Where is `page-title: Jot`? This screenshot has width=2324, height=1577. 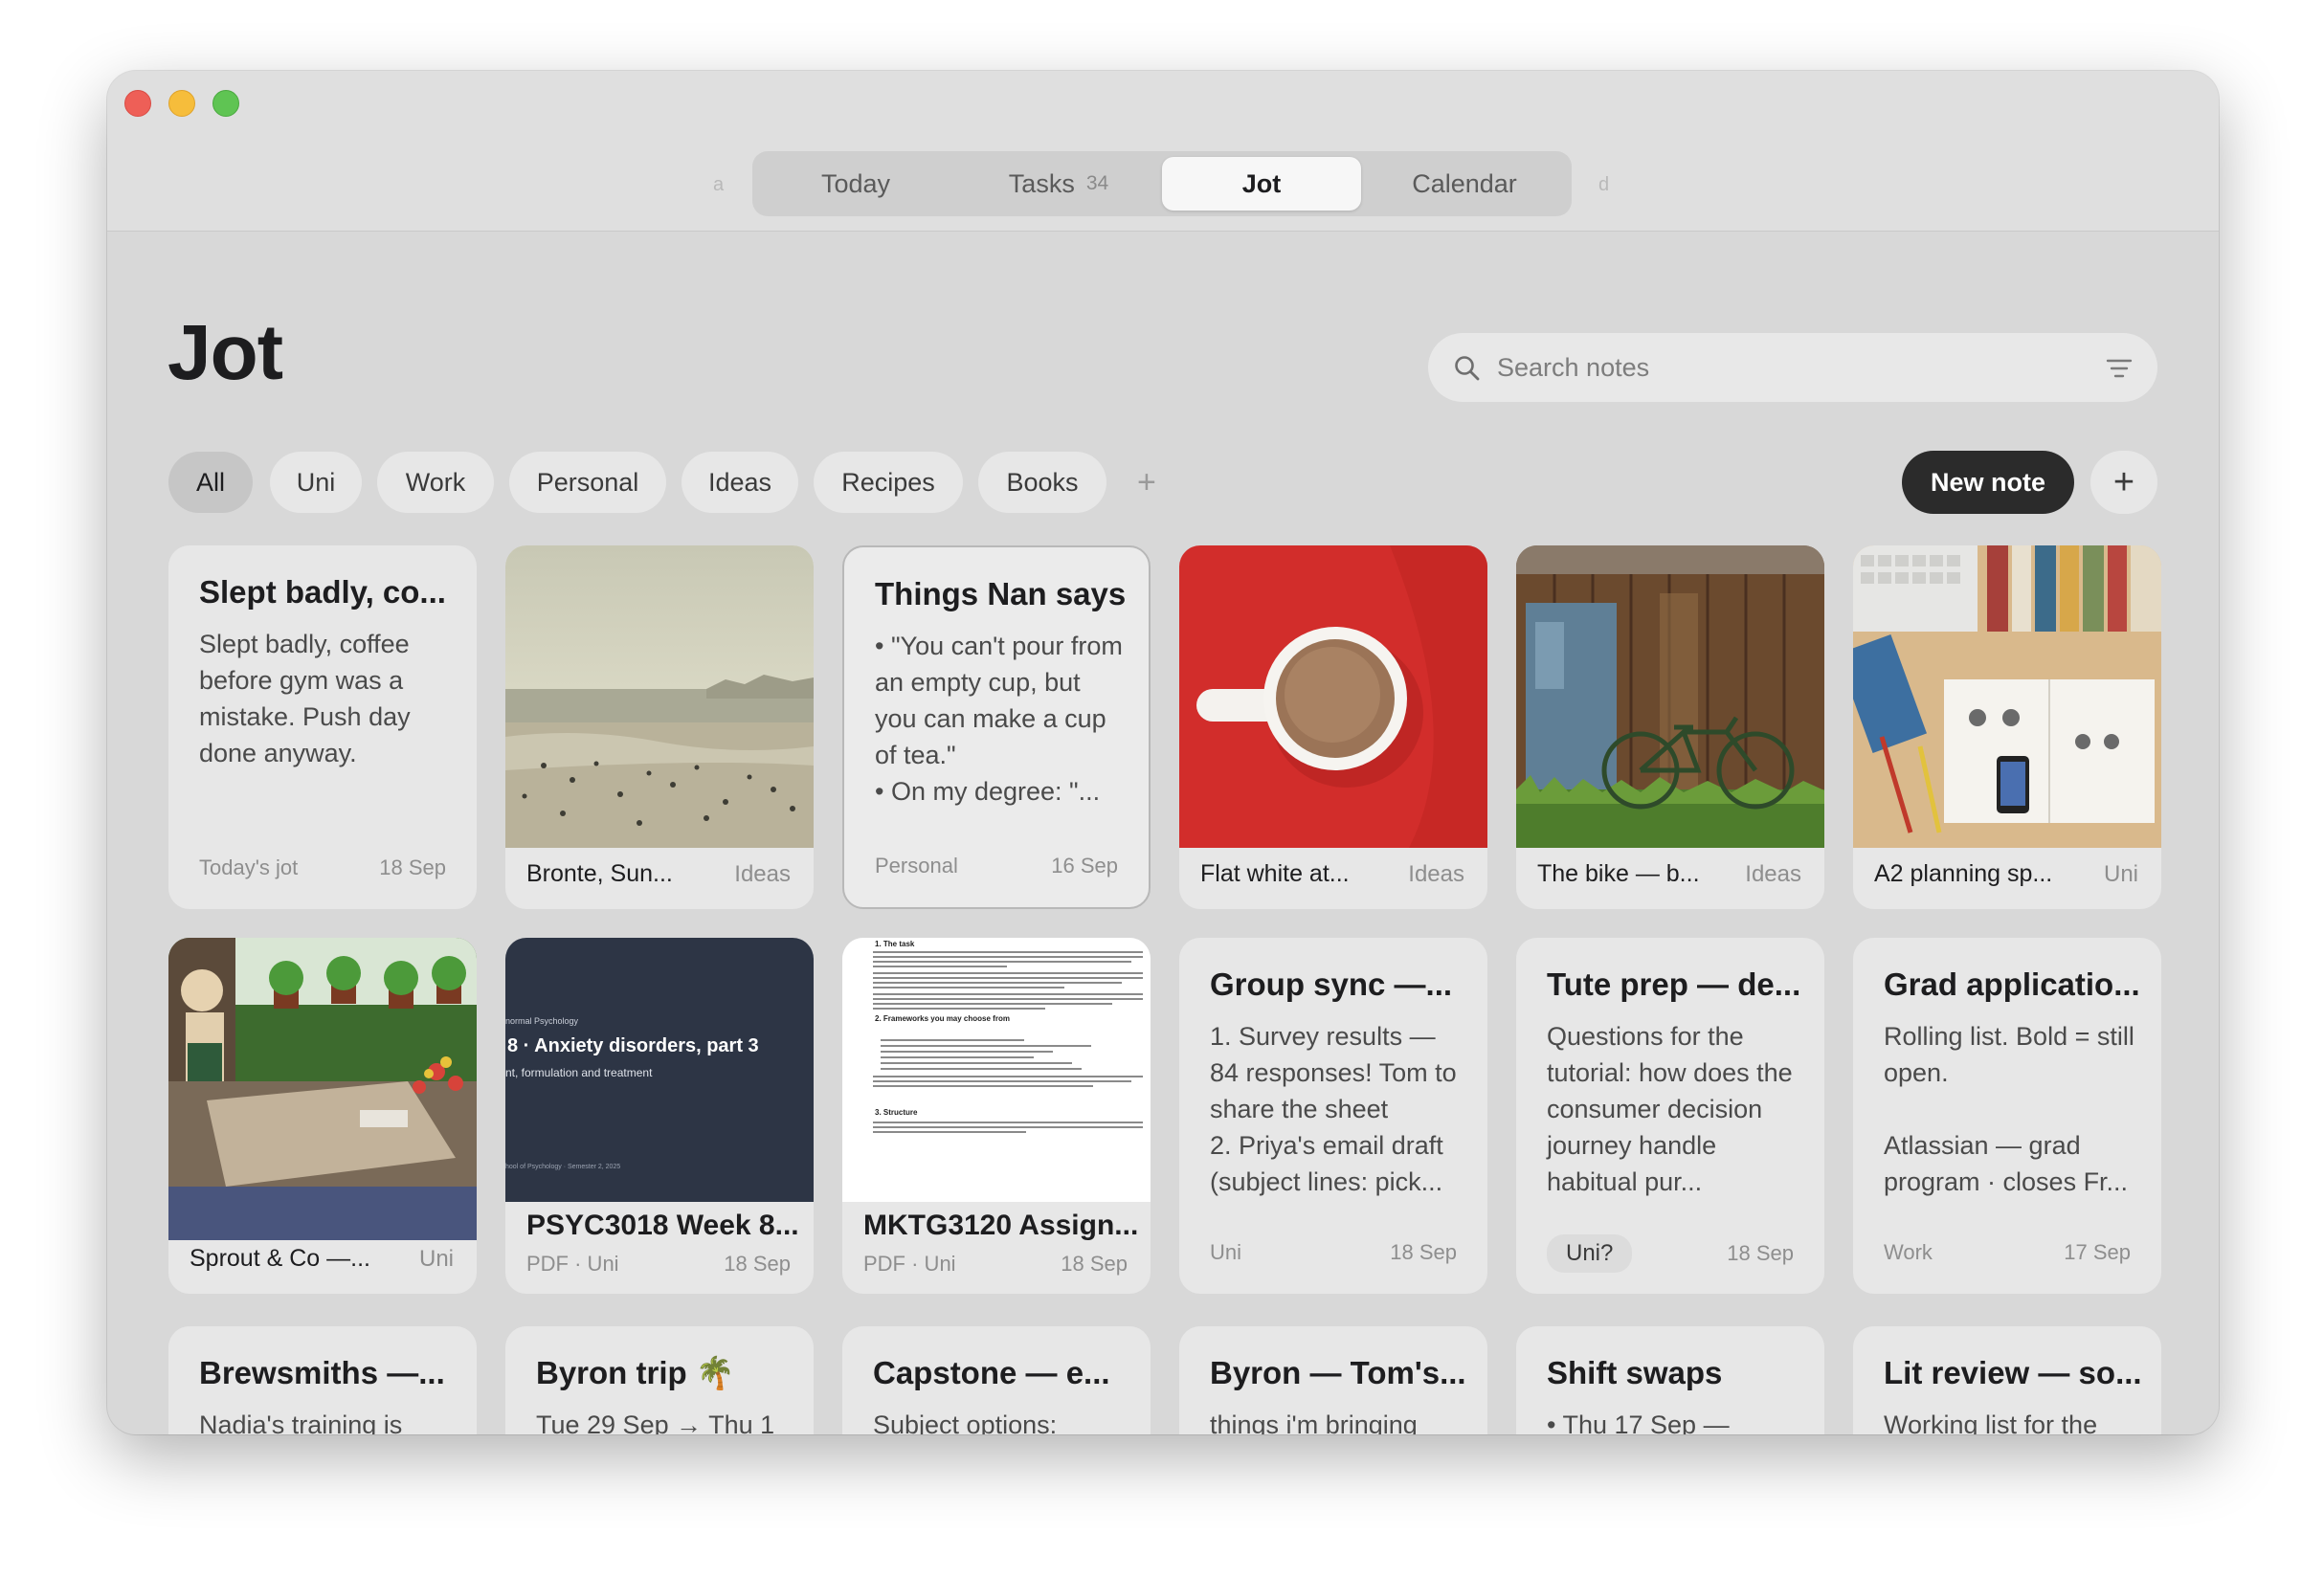
page-title: Jot is located at coordinates (225, 352).